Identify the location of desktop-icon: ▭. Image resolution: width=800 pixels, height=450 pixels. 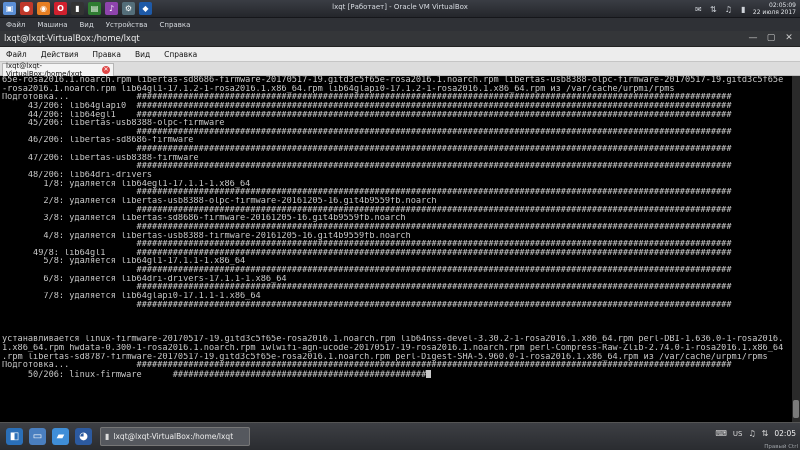
(37, 436).